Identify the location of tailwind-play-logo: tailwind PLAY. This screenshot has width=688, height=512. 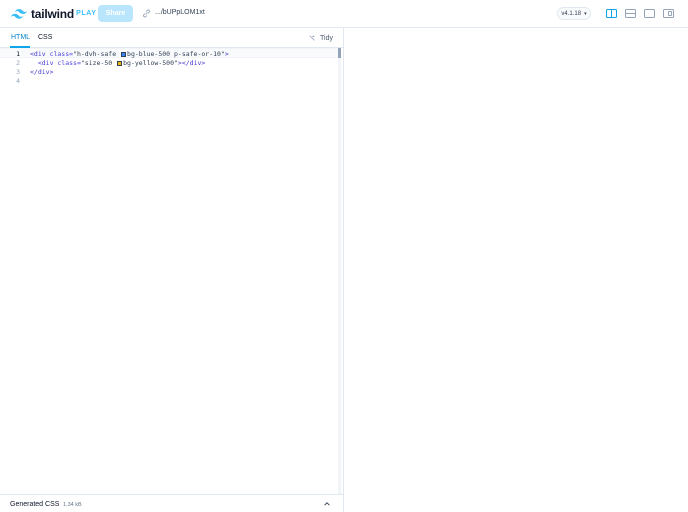
(54, 13).